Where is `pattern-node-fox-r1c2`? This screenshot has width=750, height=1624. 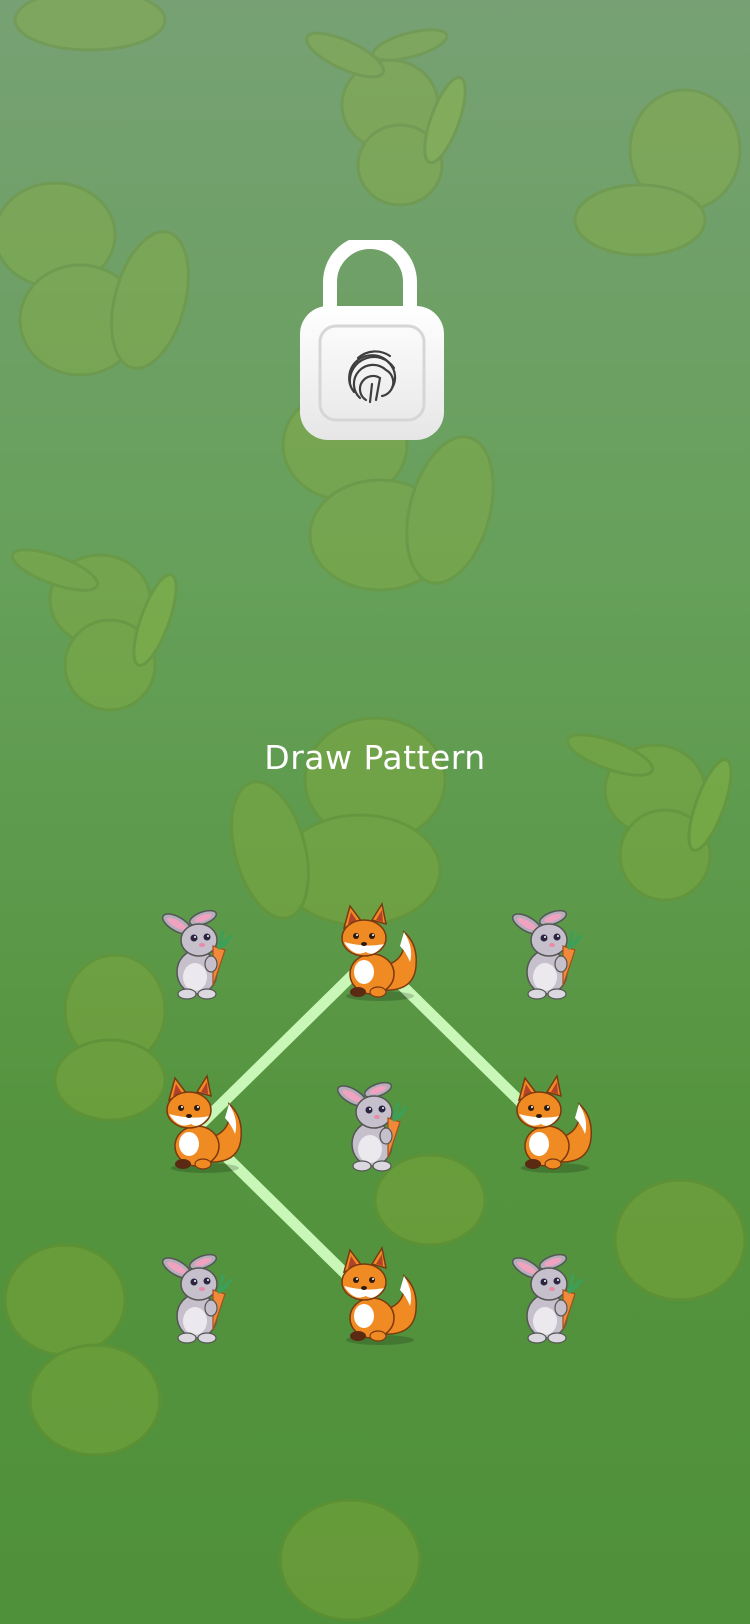
pattern-node-fox-r1c2 is located at coordinates (547, 1124).